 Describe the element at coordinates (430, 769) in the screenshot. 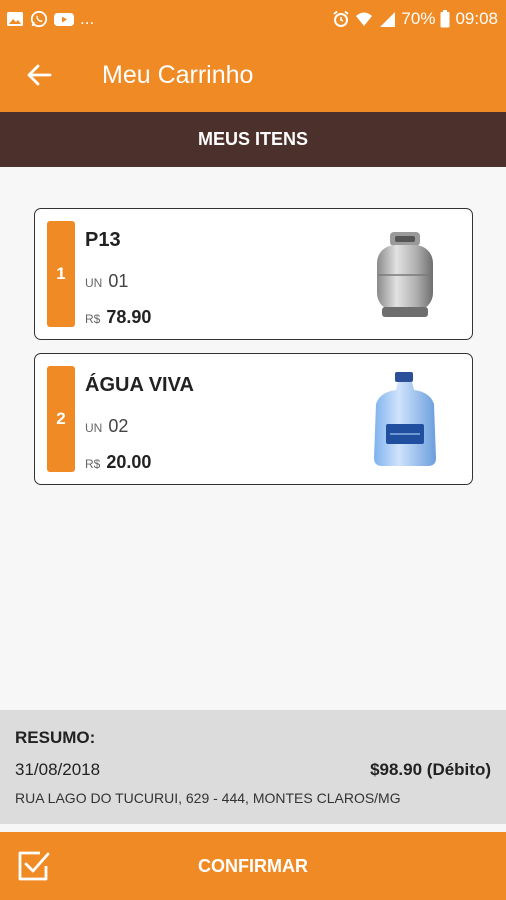

I see `order-total: $98.90 (Débito)` at that location.